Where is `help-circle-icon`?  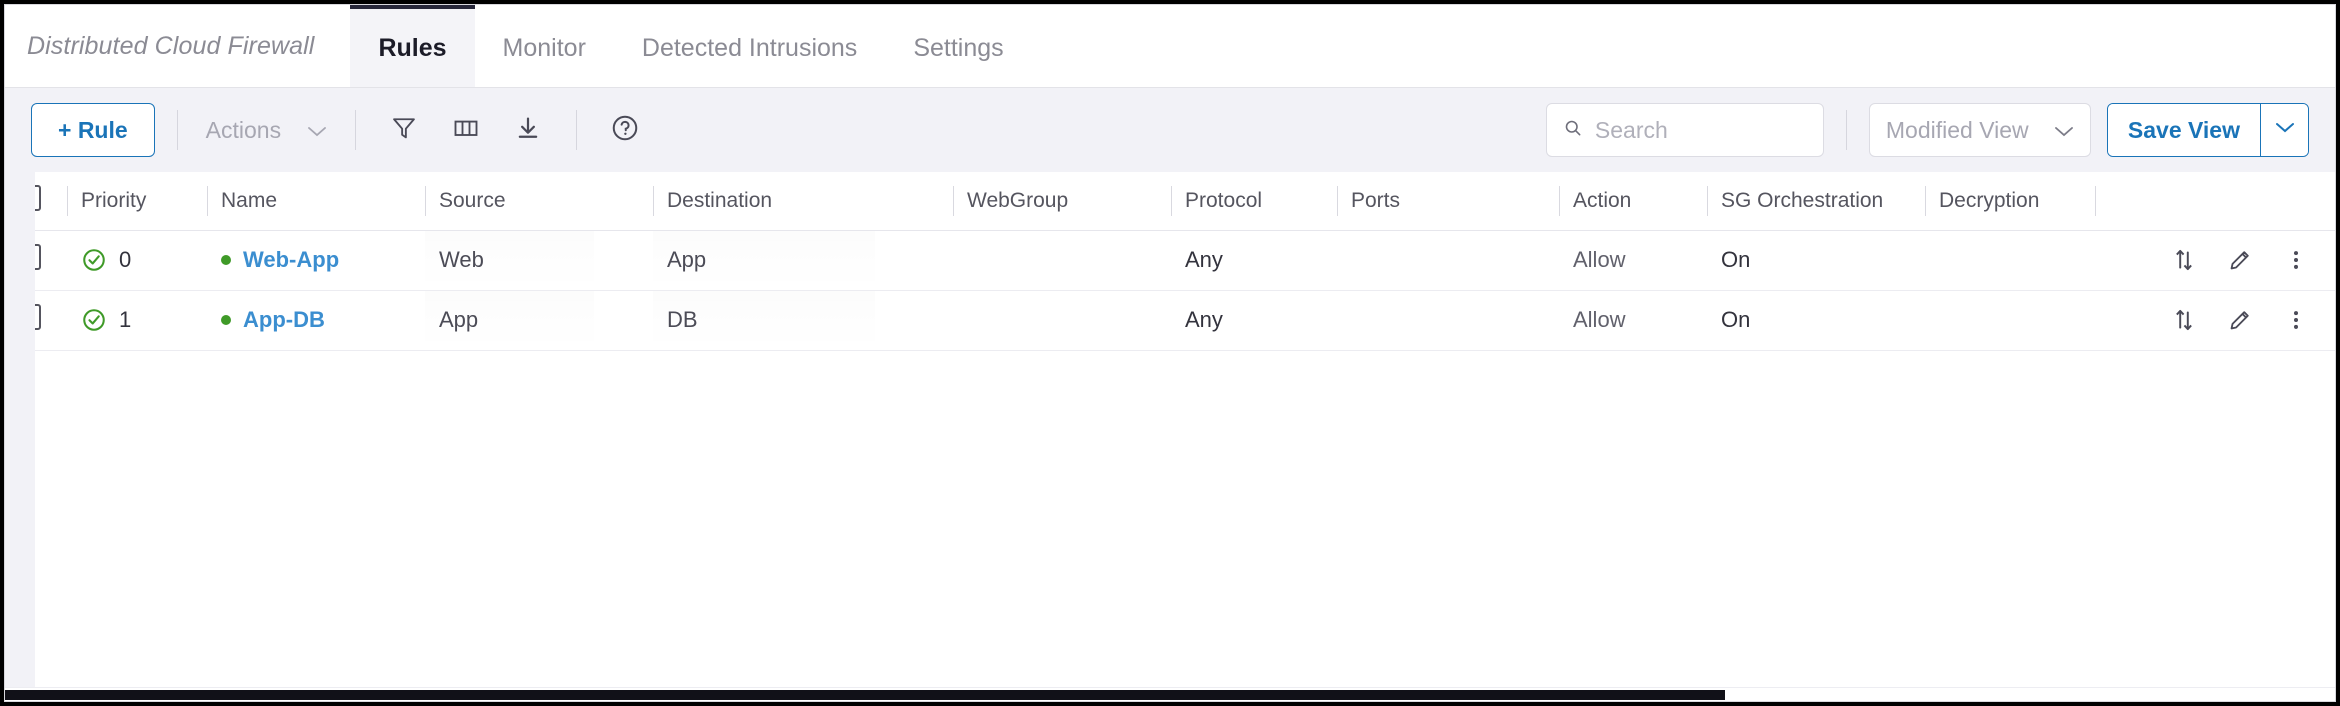 help-circle-icon is located at coordinates (625, 130).